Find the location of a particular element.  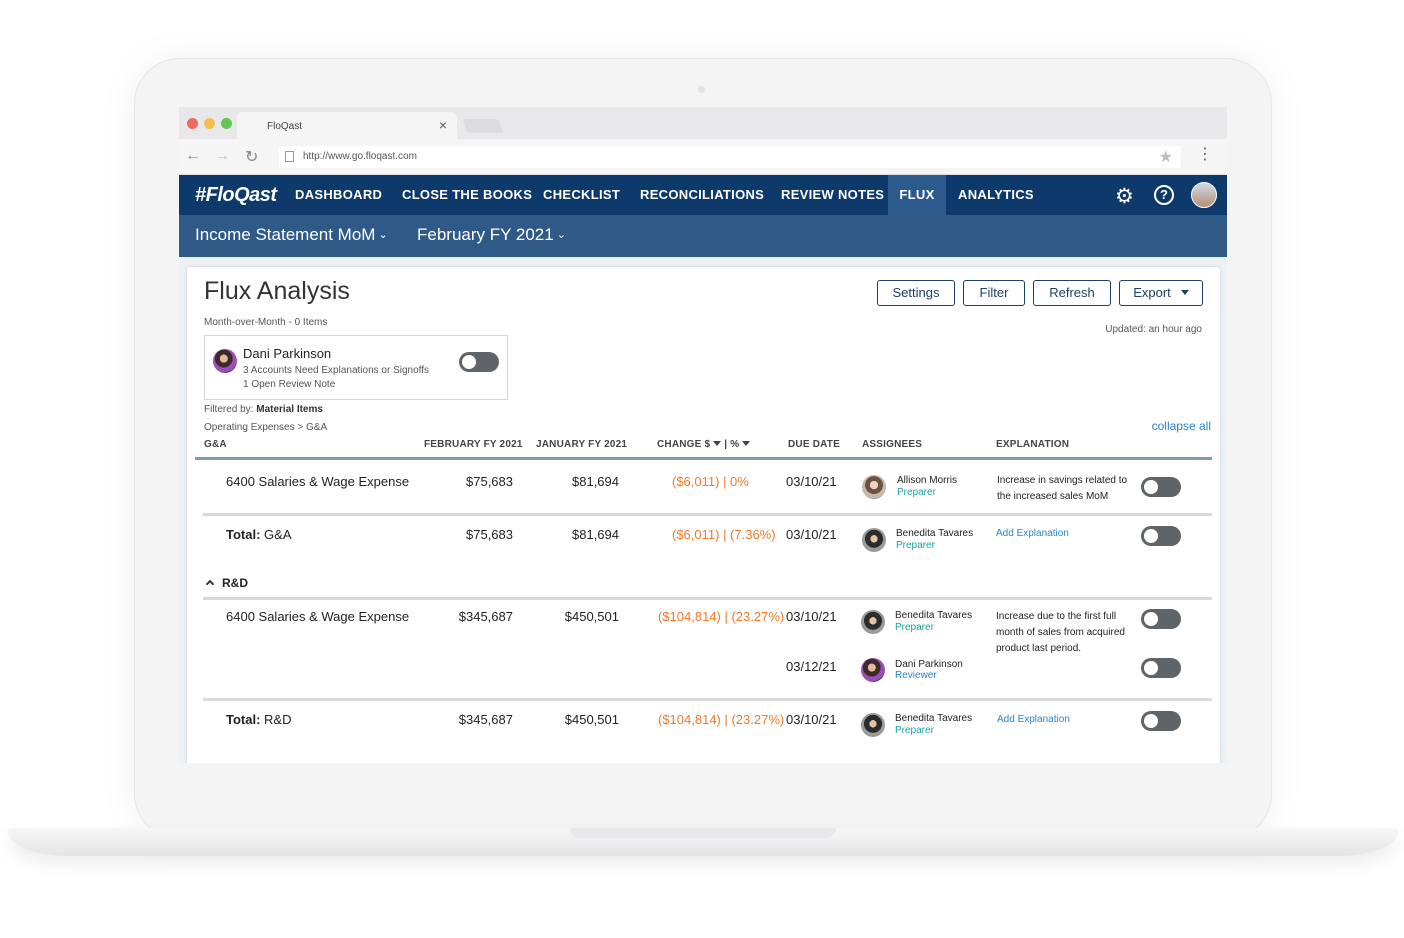

total-group: R&D is located at coordinates (278, 719).